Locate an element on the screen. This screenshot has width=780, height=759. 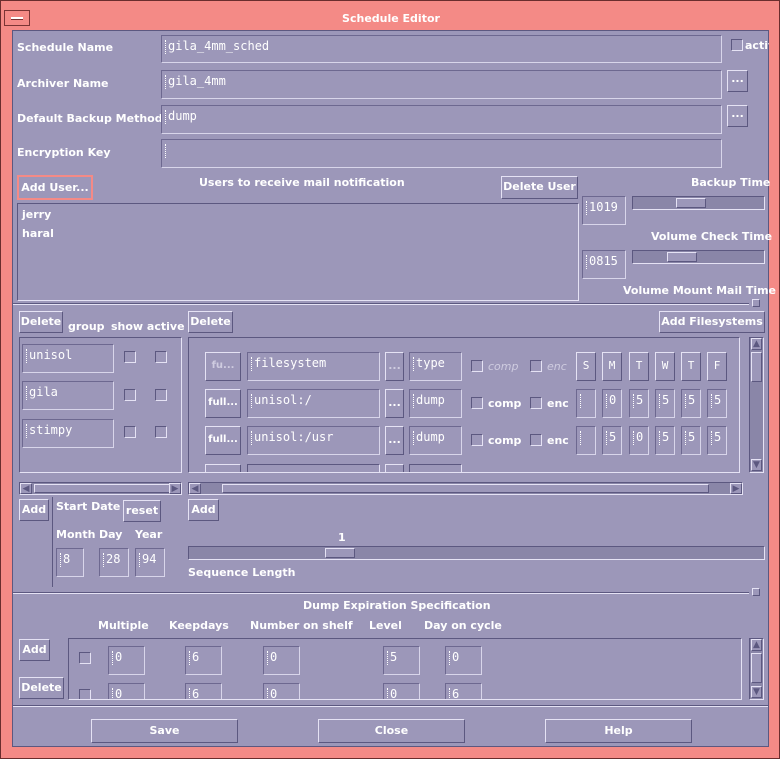
save-button: Save is located at coordinates (164, 731).